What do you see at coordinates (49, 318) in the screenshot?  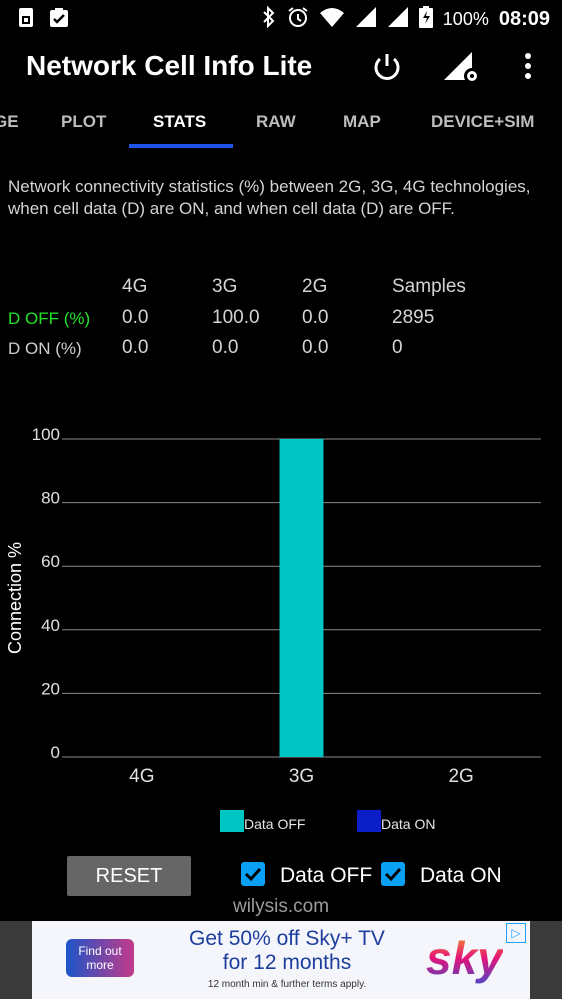 I see `row-label-d-off: D OFF (%)` at bounding box center [49, 318].